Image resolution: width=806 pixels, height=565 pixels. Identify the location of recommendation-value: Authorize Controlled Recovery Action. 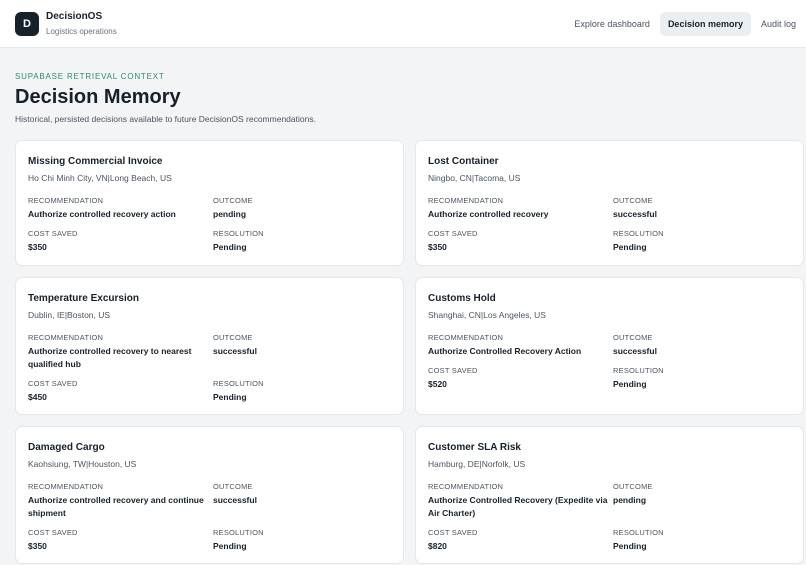
(505, 351).